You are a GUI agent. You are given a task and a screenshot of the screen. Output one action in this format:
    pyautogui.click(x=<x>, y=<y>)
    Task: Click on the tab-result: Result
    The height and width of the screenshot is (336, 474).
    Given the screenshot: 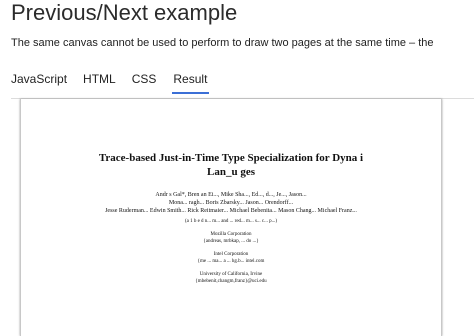 What is the action you would take?
    pyautogui.click(x=191, y=82)
    